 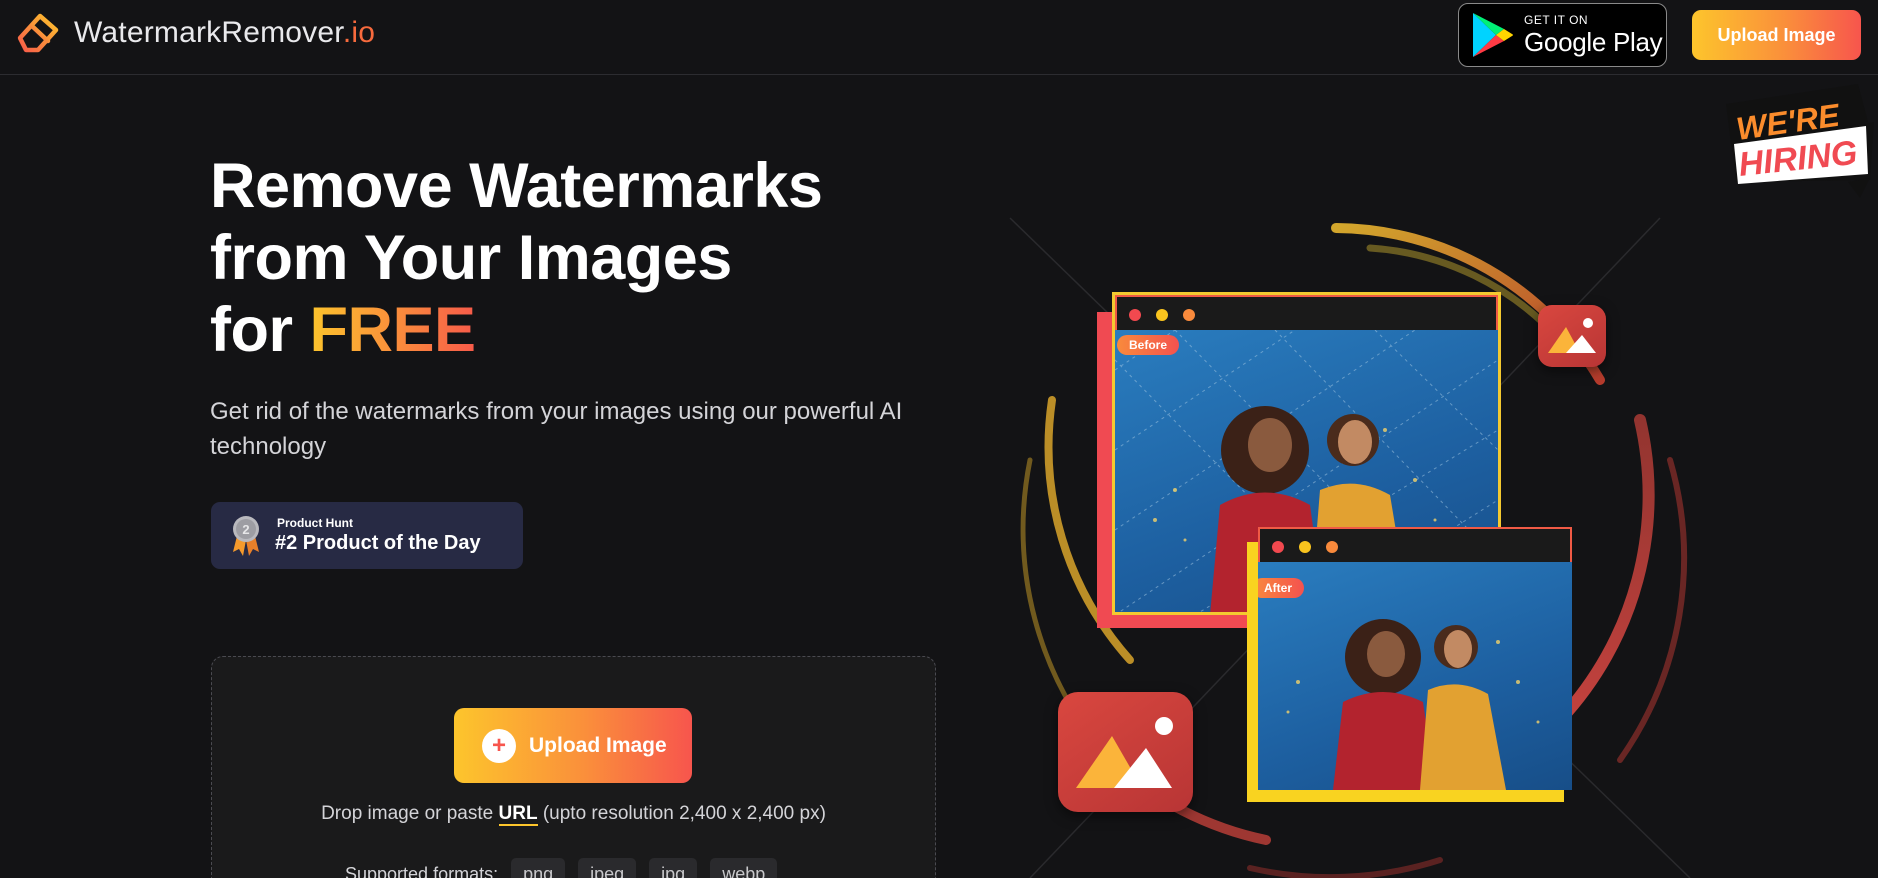 I want to click on before-tag: Before, so click(x=1148, y=345).